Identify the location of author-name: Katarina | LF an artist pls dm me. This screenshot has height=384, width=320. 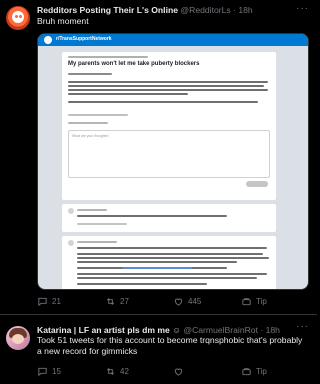
(103, 330).